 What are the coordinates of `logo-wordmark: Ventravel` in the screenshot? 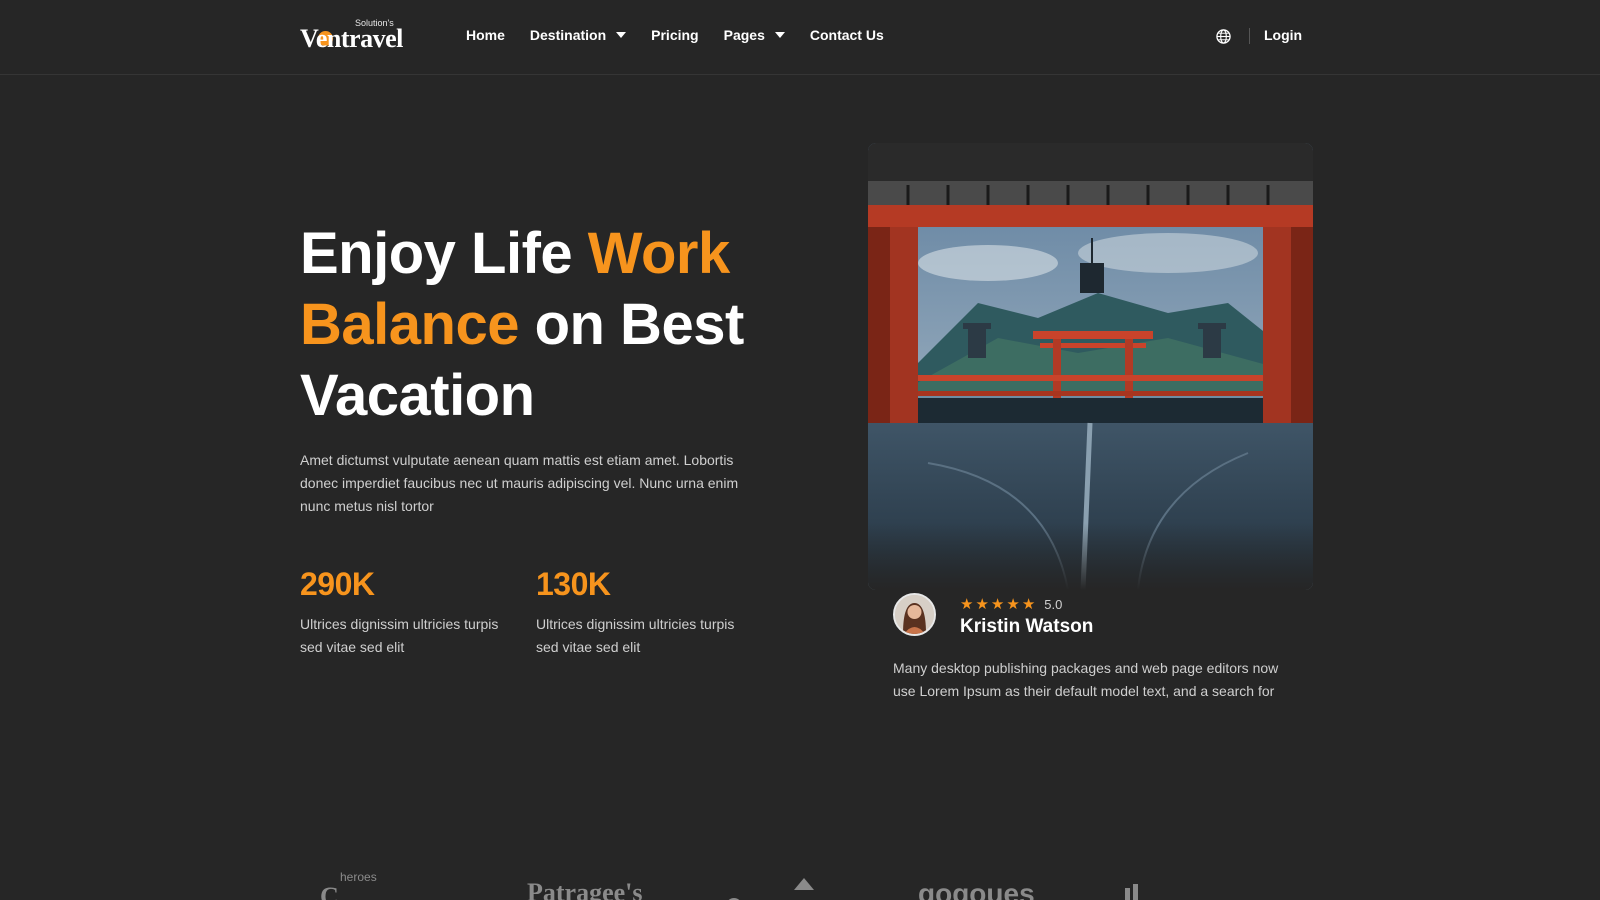 It's located at (351, 38).